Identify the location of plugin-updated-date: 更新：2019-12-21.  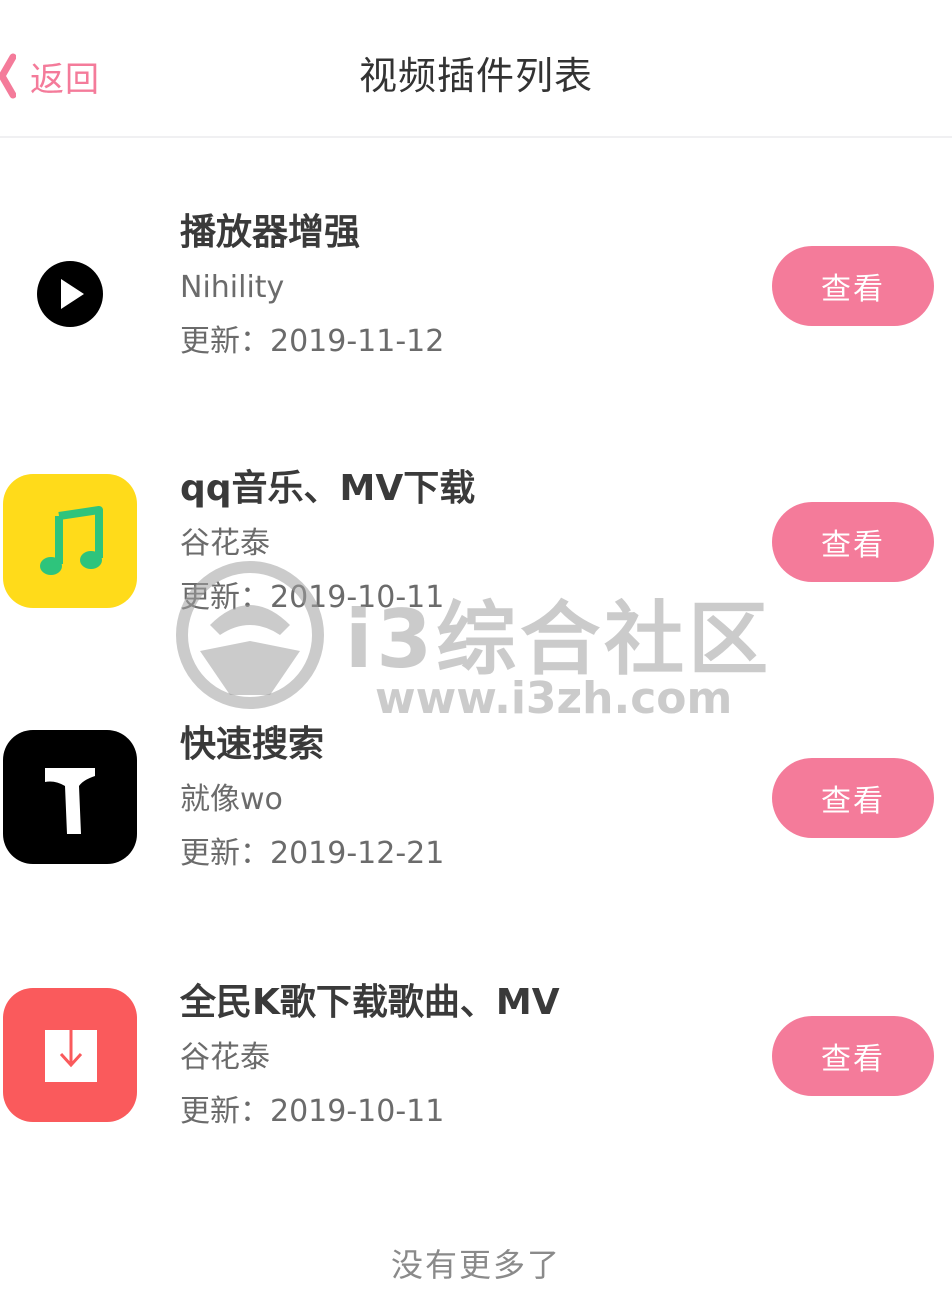
(312, 853).